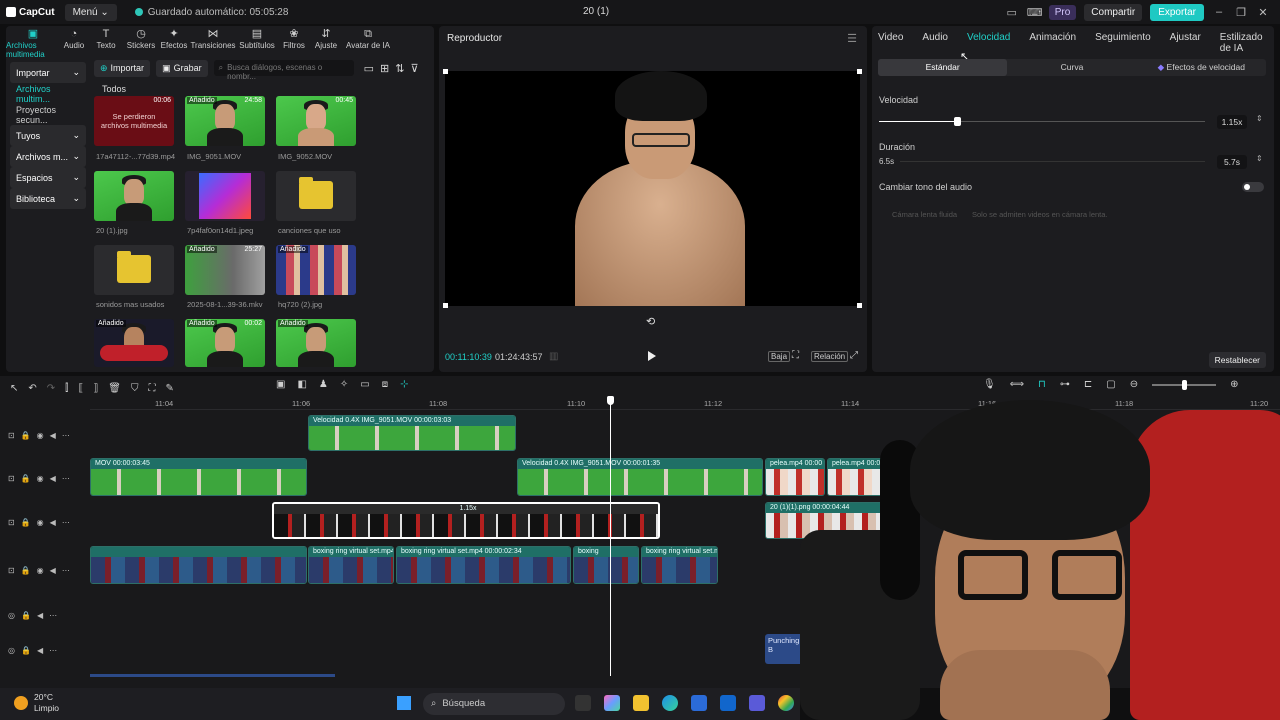 This screenshot has height=720, width=1280. Describe the element at coordinates (114, 388) in the screenshot. I see `delete-icon: 🗑` at that location.